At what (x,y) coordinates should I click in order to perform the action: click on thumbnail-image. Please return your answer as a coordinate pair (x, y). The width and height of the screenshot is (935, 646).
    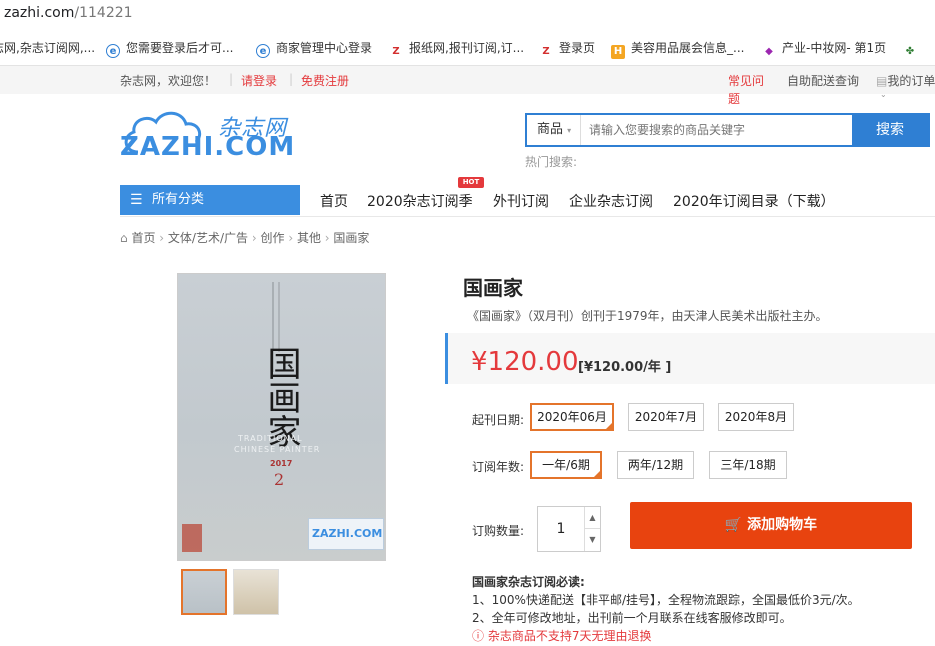
    Looking at the image, I should click on (256, 592).